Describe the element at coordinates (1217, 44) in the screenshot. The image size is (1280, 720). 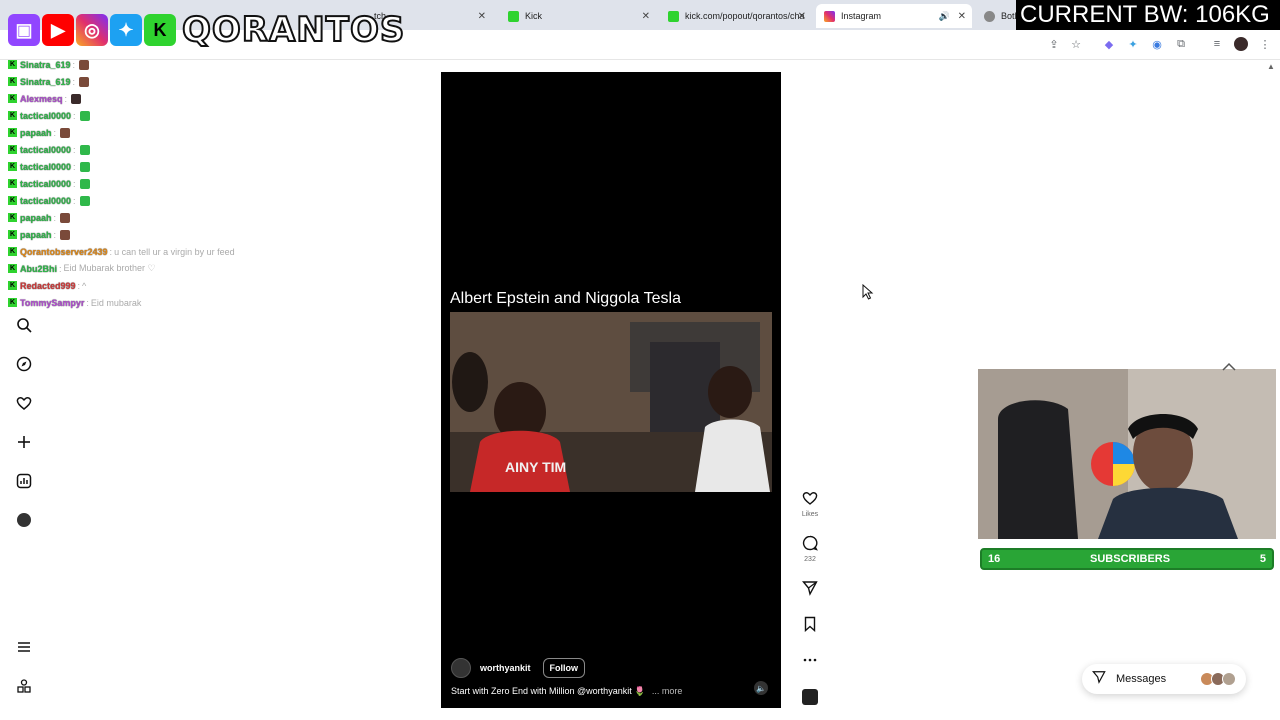
I see `media-control-icon: ≡` at that location.